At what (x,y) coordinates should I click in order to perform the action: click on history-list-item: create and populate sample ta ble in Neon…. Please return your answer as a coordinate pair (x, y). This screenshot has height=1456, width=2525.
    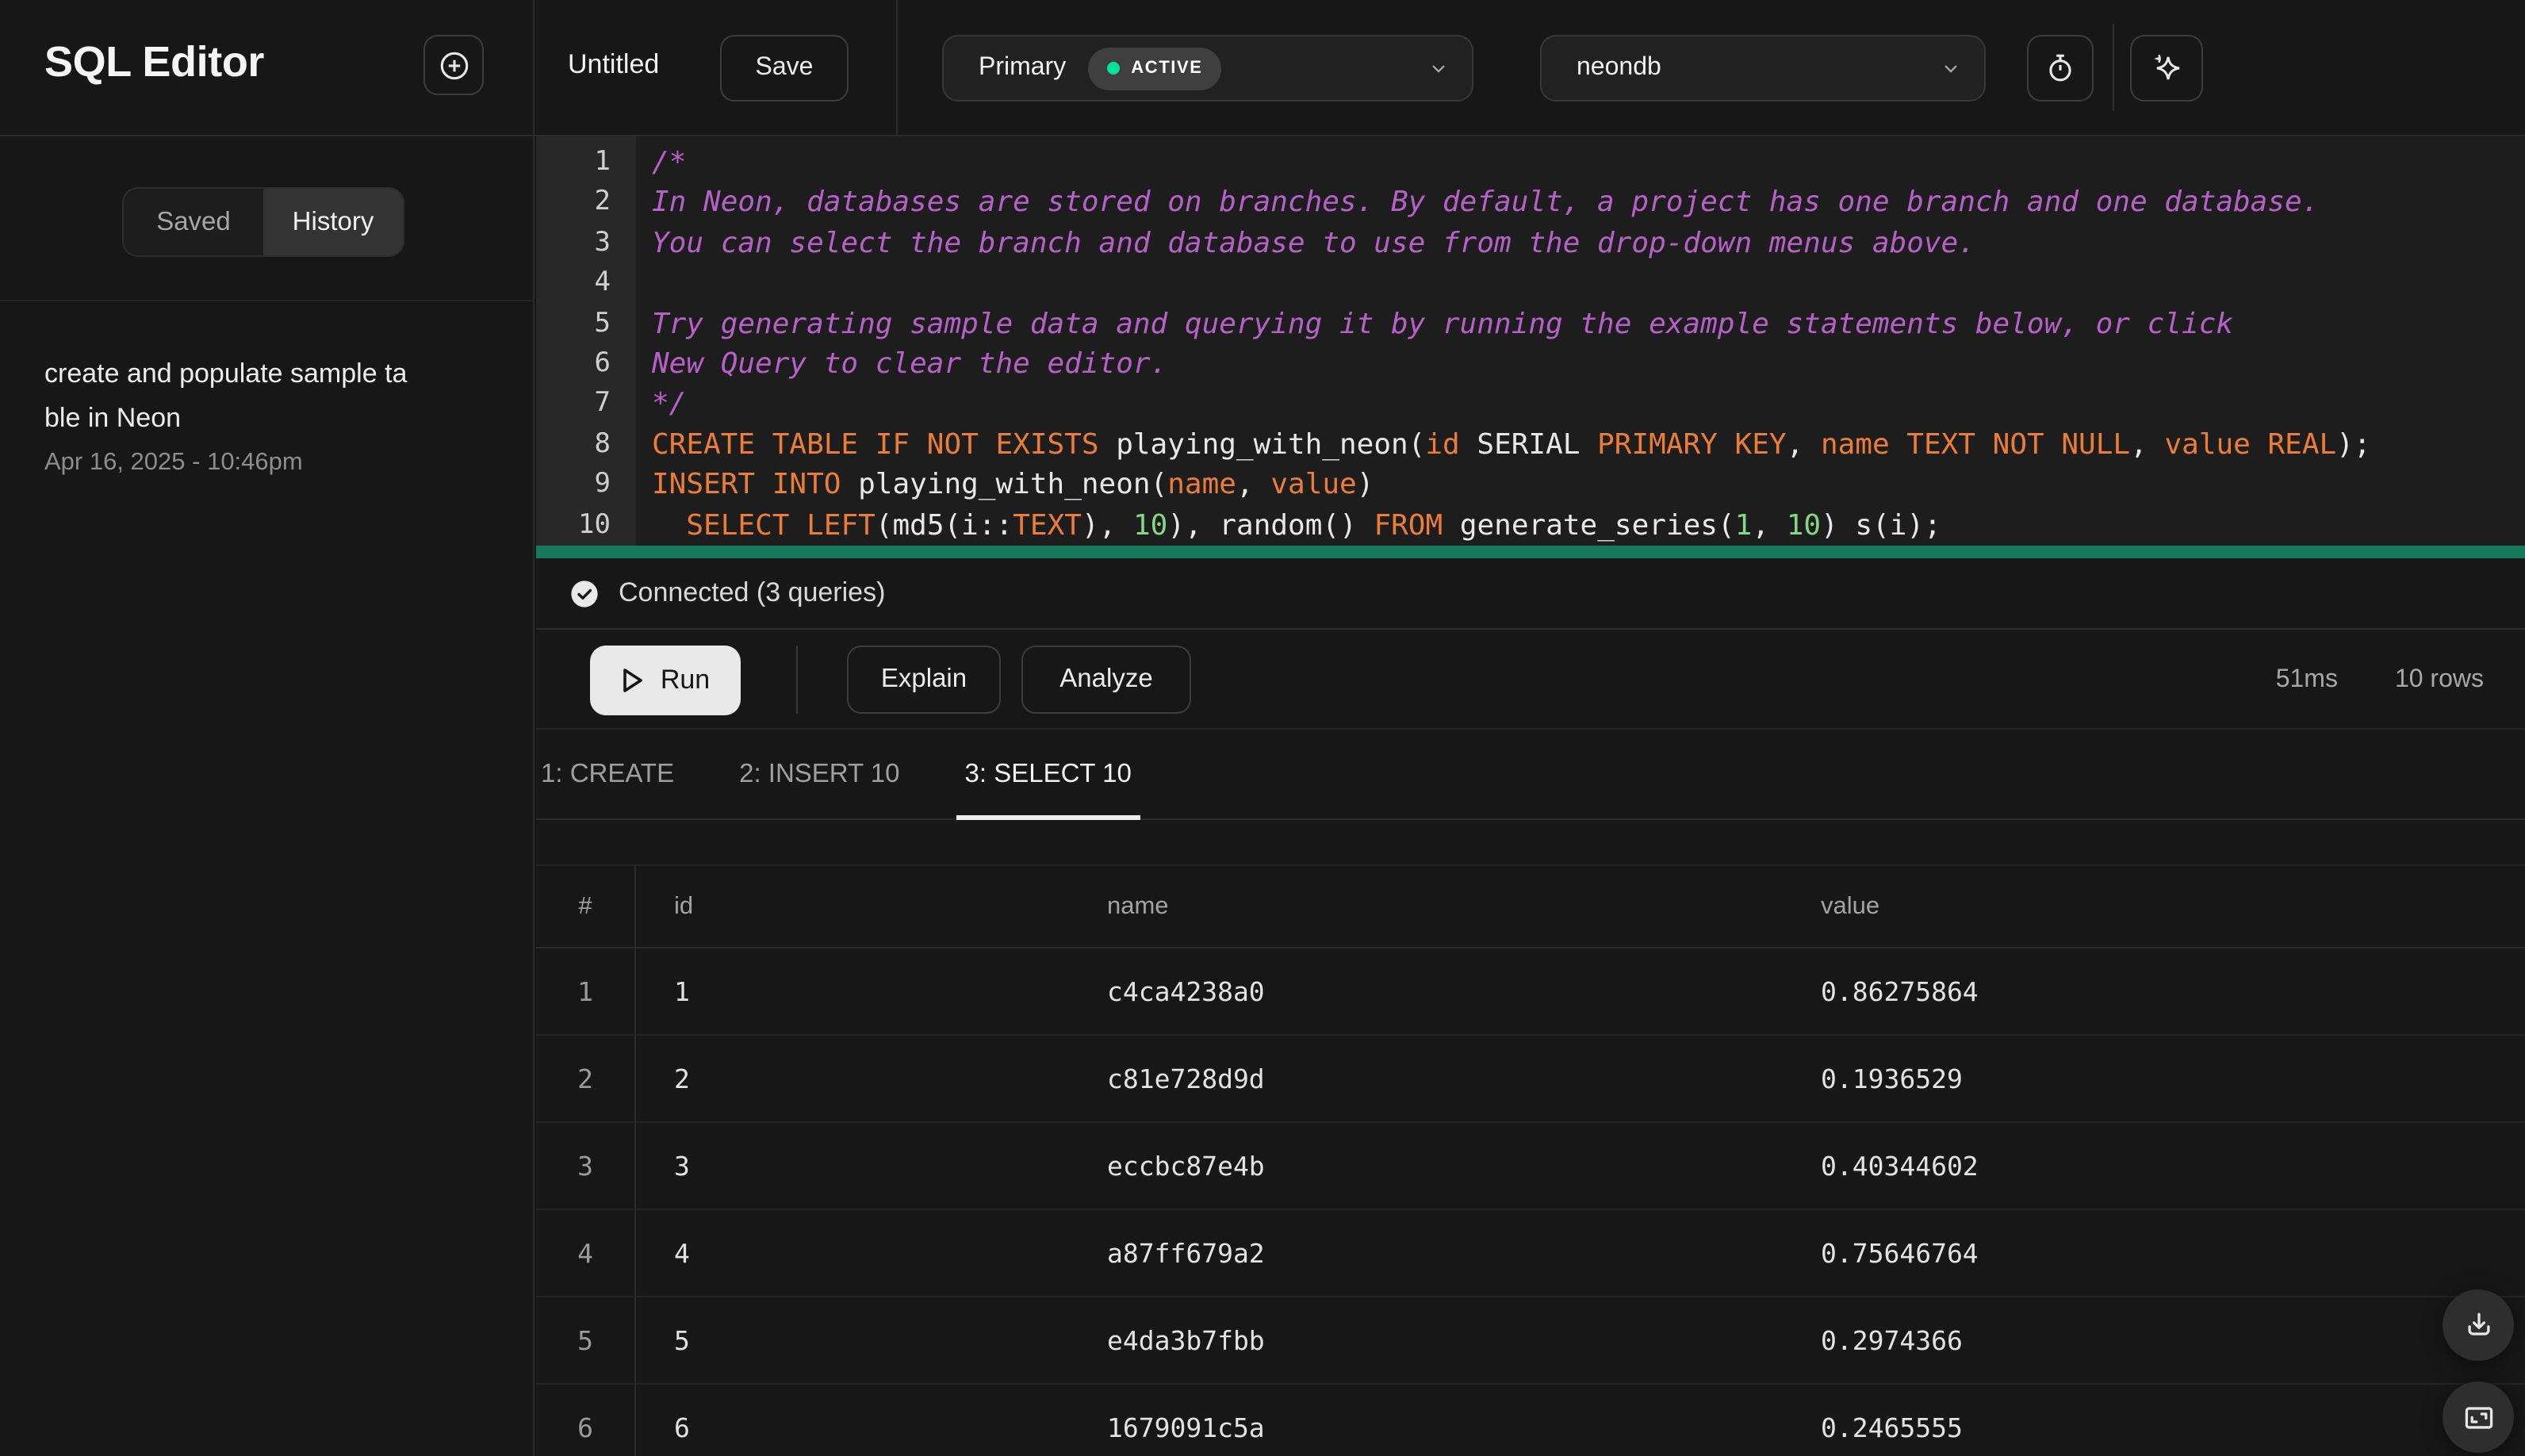
    Looking at the image, I should click on (274, 414).